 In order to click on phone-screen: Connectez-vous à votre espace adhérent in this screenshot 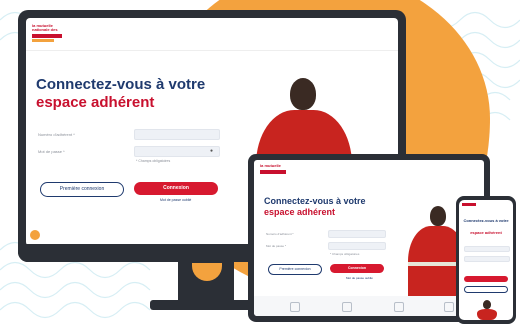, I will do `click(486, 260)`.